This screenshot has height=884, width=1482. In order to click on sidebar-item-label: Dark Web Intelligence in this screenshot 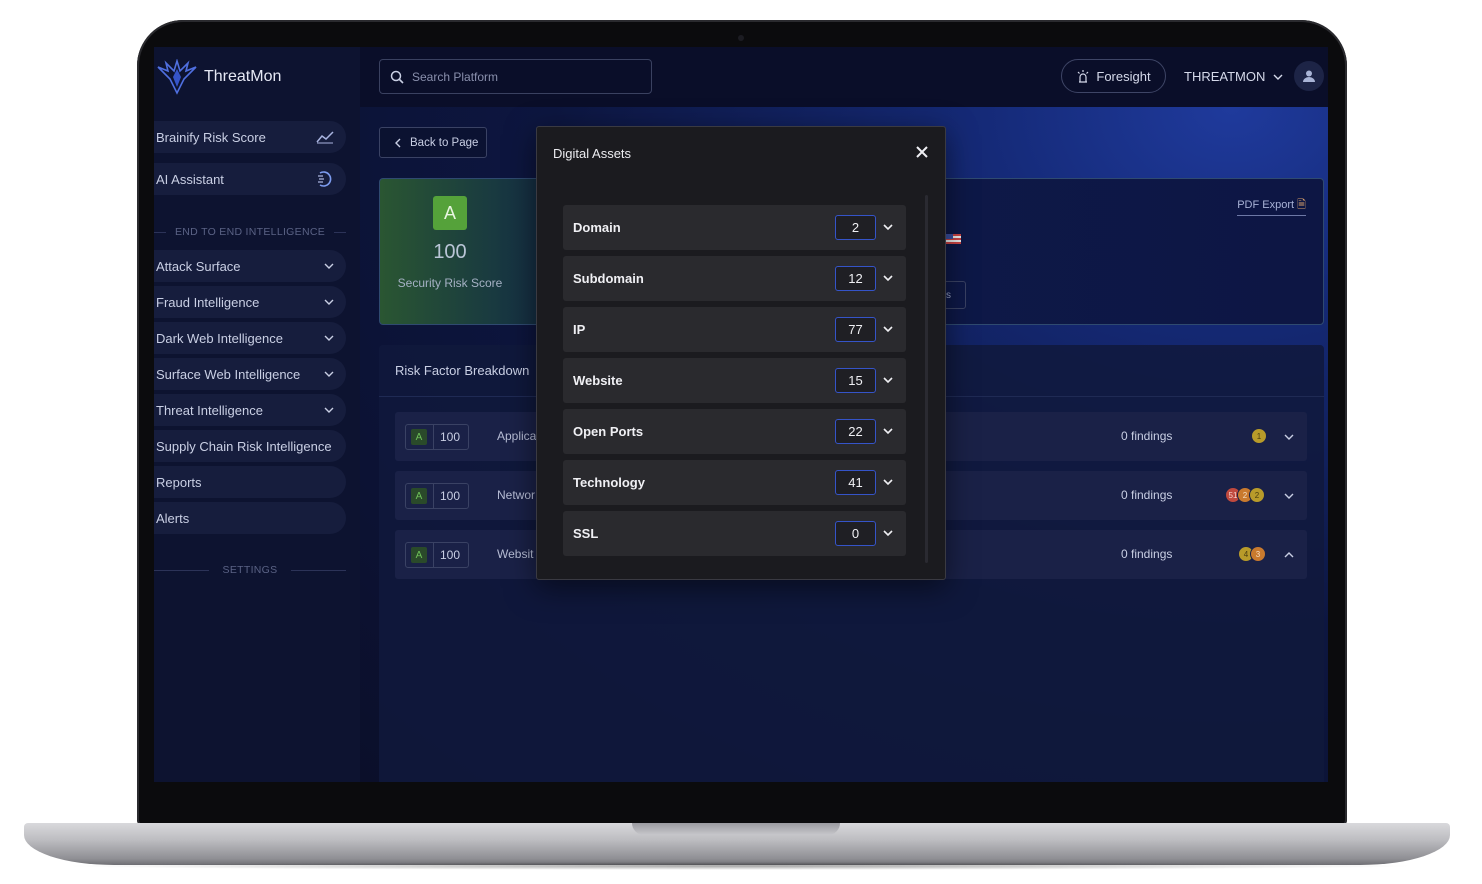, I will do `click(219, 338)`.